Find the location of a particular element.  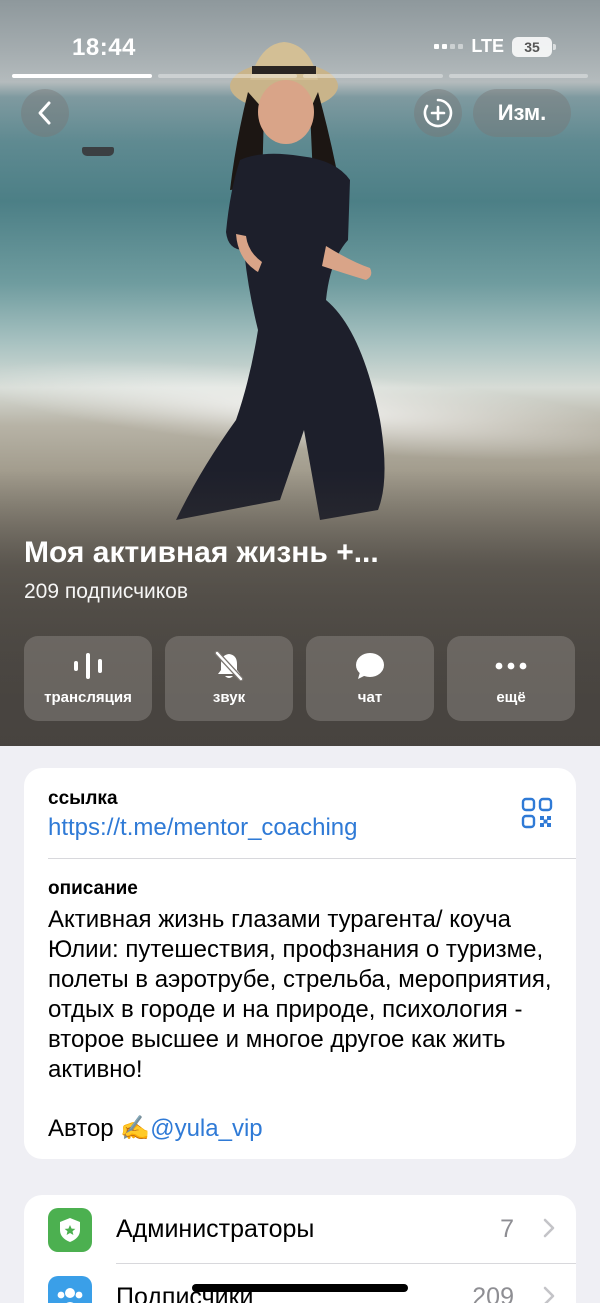

row-label: Администраторы is located at coordinates (215, 1229).